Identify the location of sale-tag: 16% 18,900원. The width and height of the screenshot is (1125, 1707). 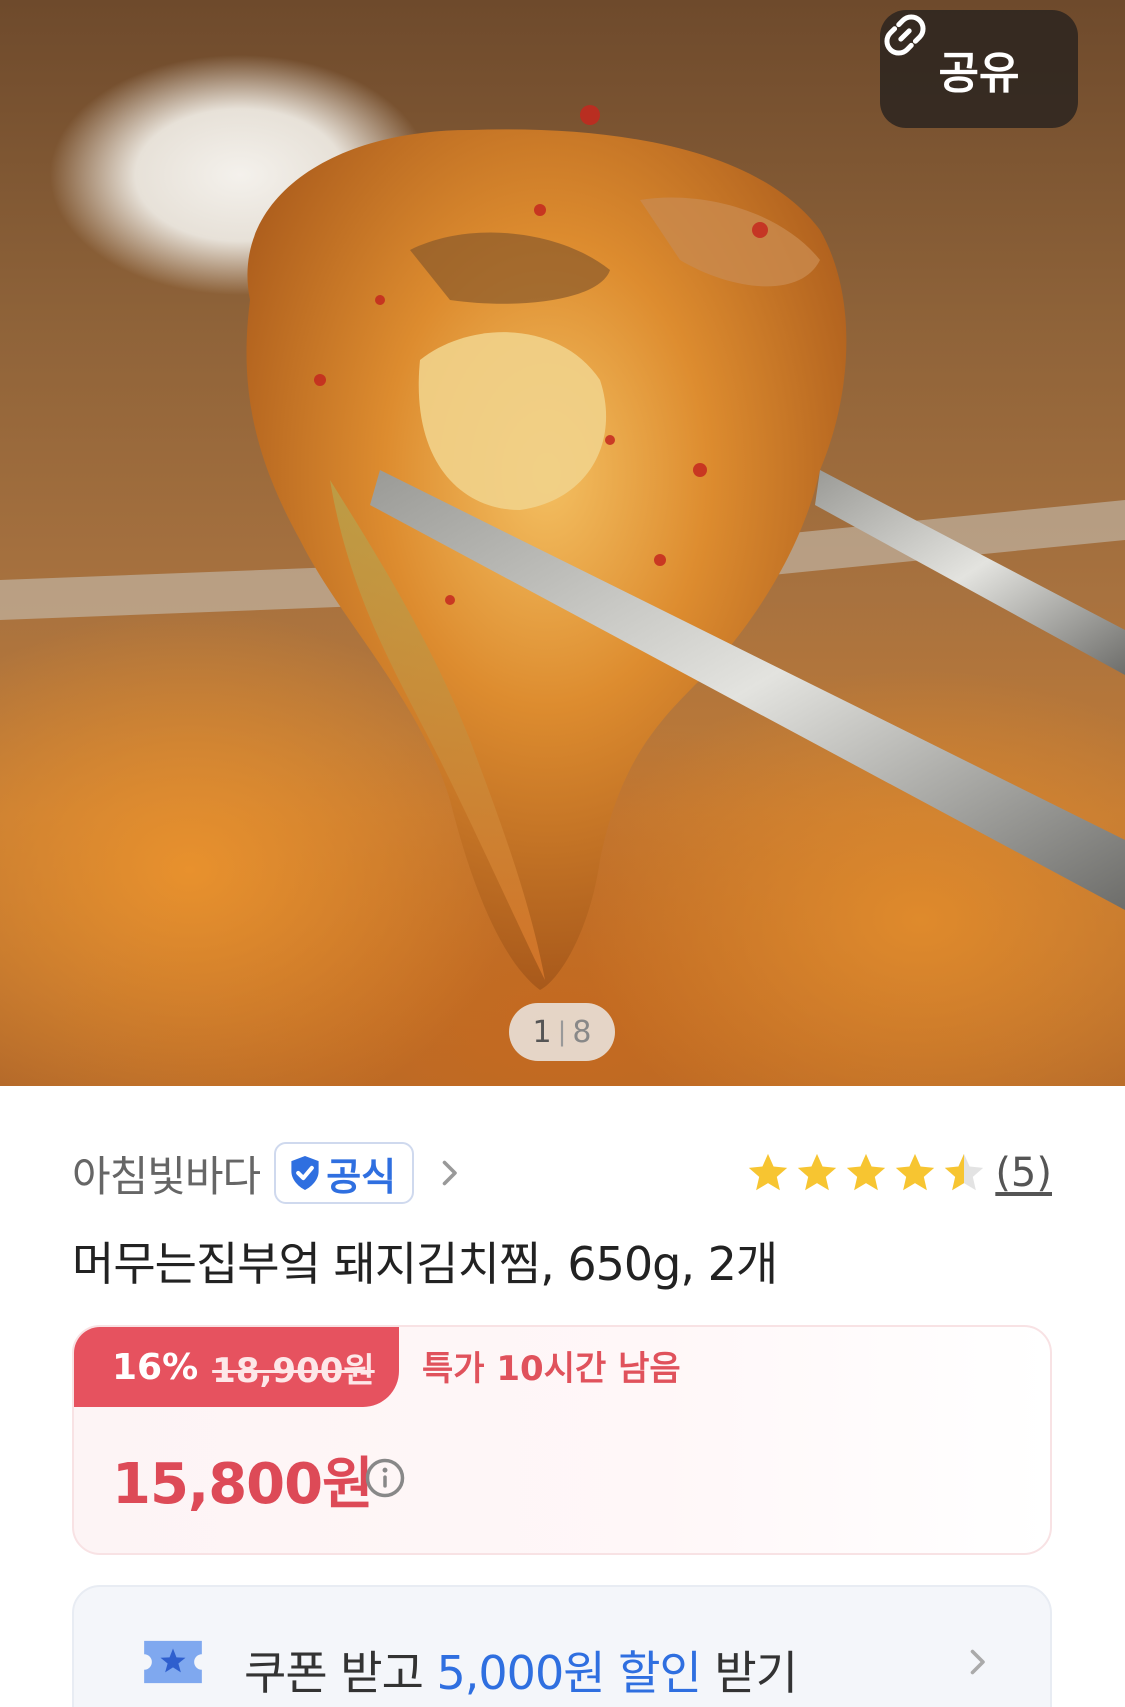
(236, 1367).